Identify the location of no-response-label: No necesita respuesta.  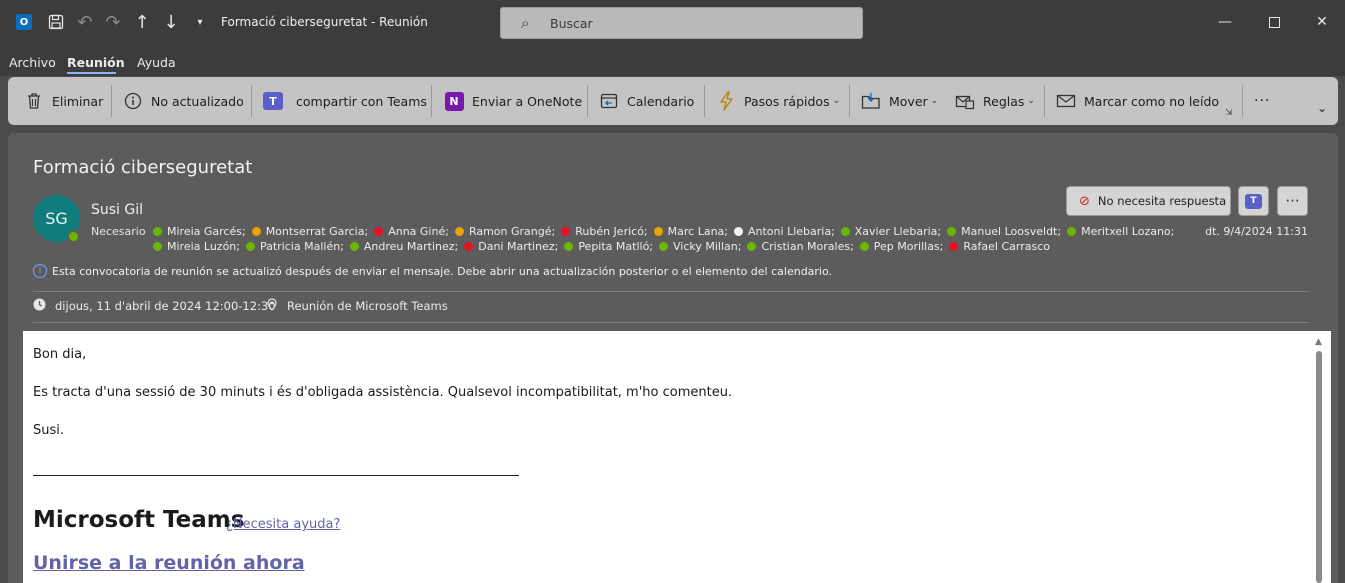
(1162, 201).